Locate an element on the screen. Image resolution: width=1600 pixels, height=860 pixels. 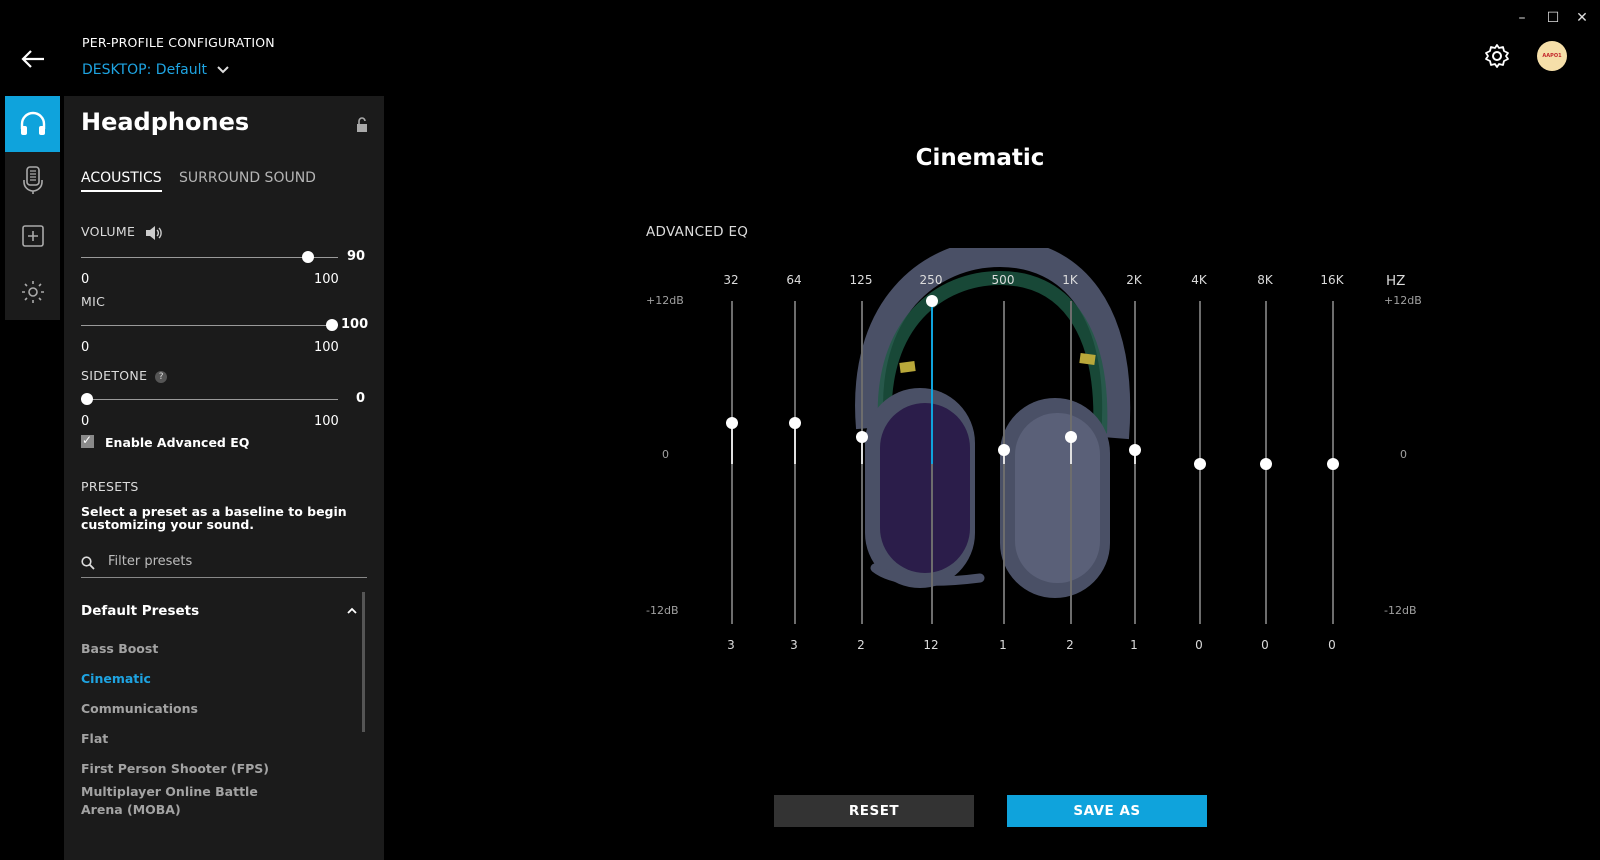
panel-title: Headphones is located at coordinates (165, 122).